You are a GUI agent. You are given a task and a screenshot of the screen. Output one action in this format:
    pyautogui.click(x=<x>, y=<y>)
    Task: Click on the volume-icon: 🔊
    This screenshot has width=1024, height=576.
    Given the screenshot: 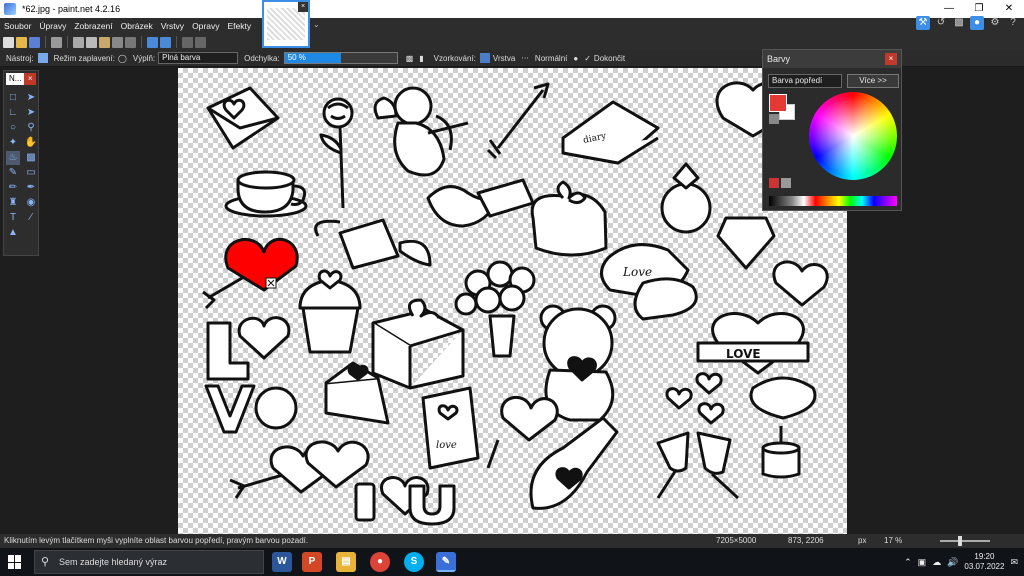 What is the action you would take?
    pyautogui.click(x=952, y=562)
    